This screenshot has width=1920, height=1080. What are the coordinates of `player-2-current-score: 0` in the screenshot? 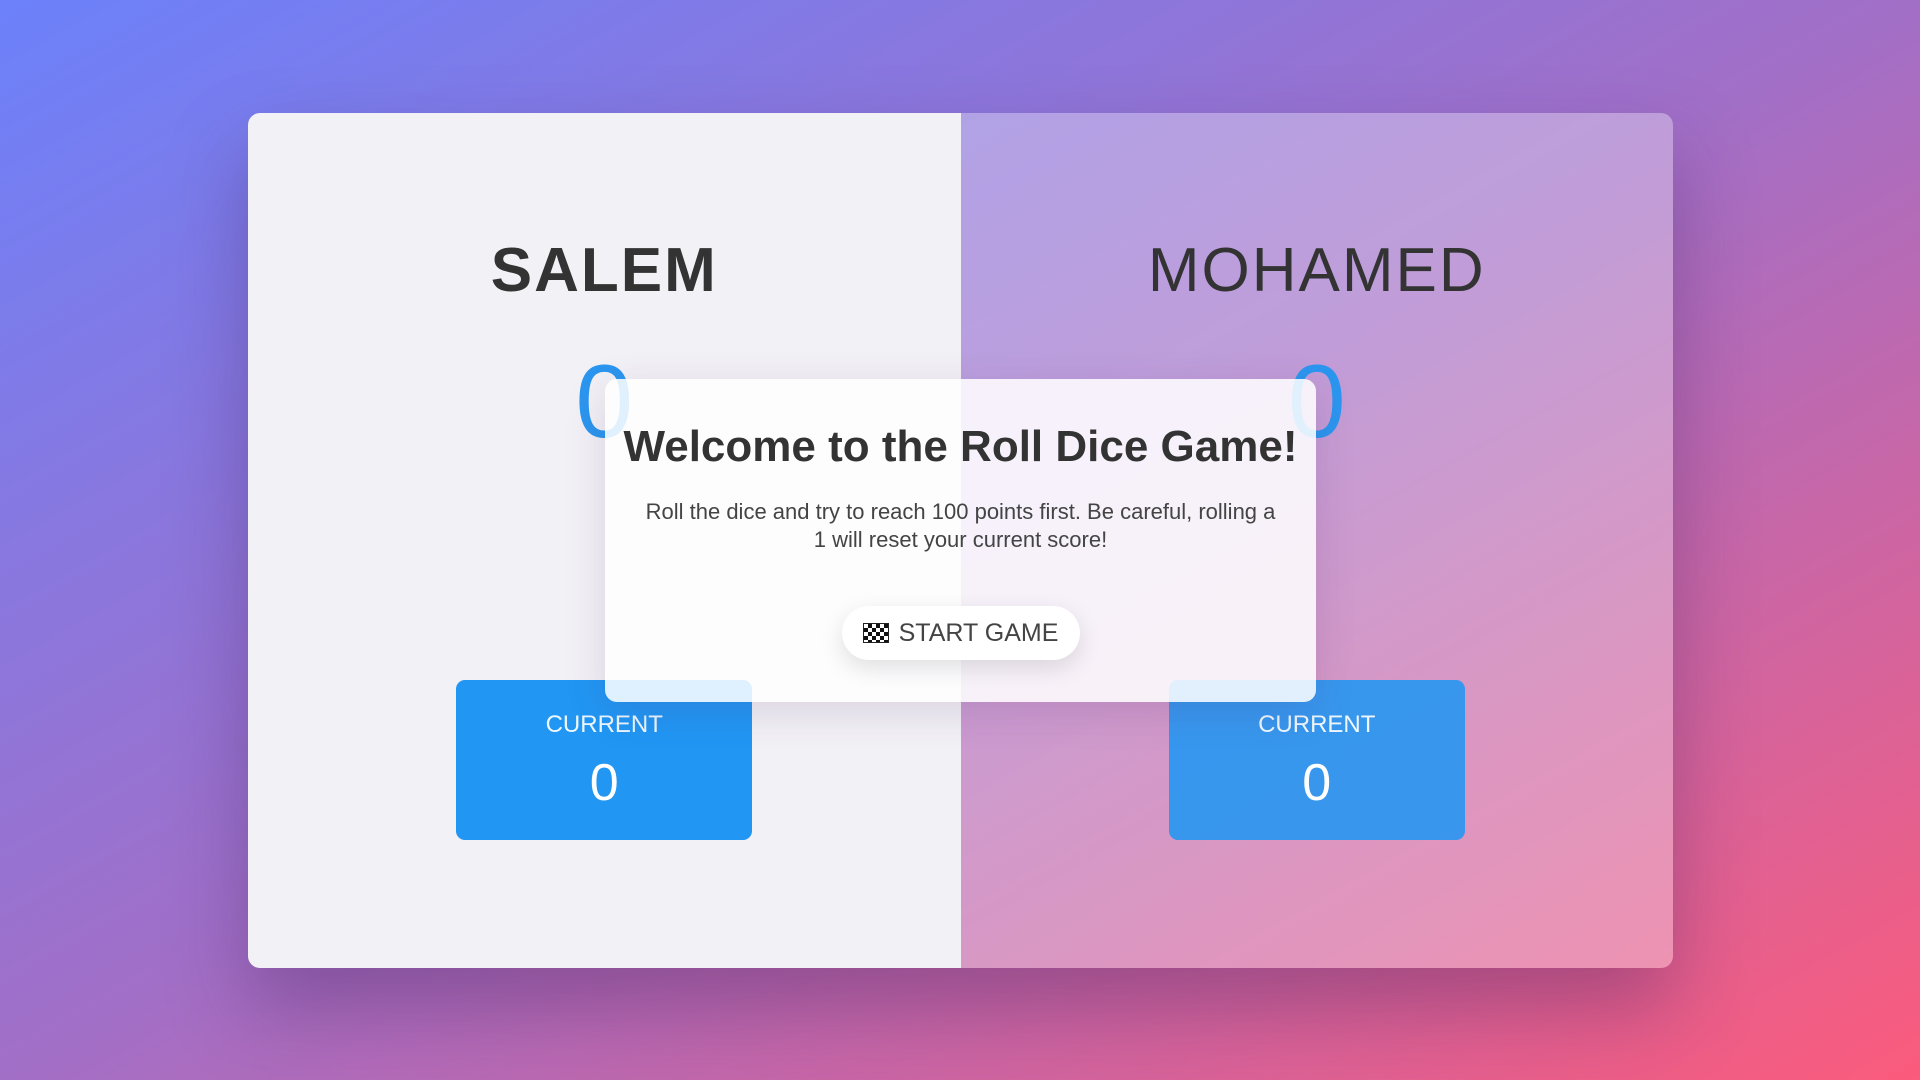 It's located at (1317, 783).